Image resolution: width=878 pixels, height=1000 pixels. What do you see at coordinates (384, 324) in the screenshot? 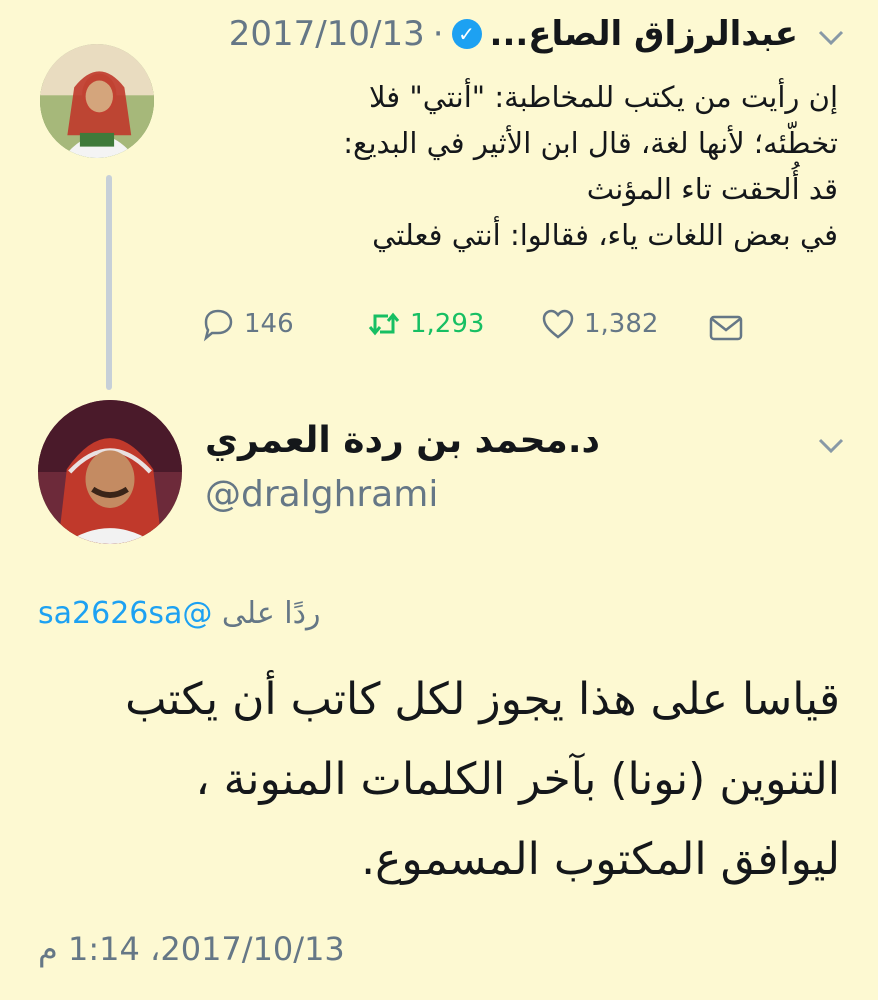
I see `retweet-icon` at bounding box center [384, 324].